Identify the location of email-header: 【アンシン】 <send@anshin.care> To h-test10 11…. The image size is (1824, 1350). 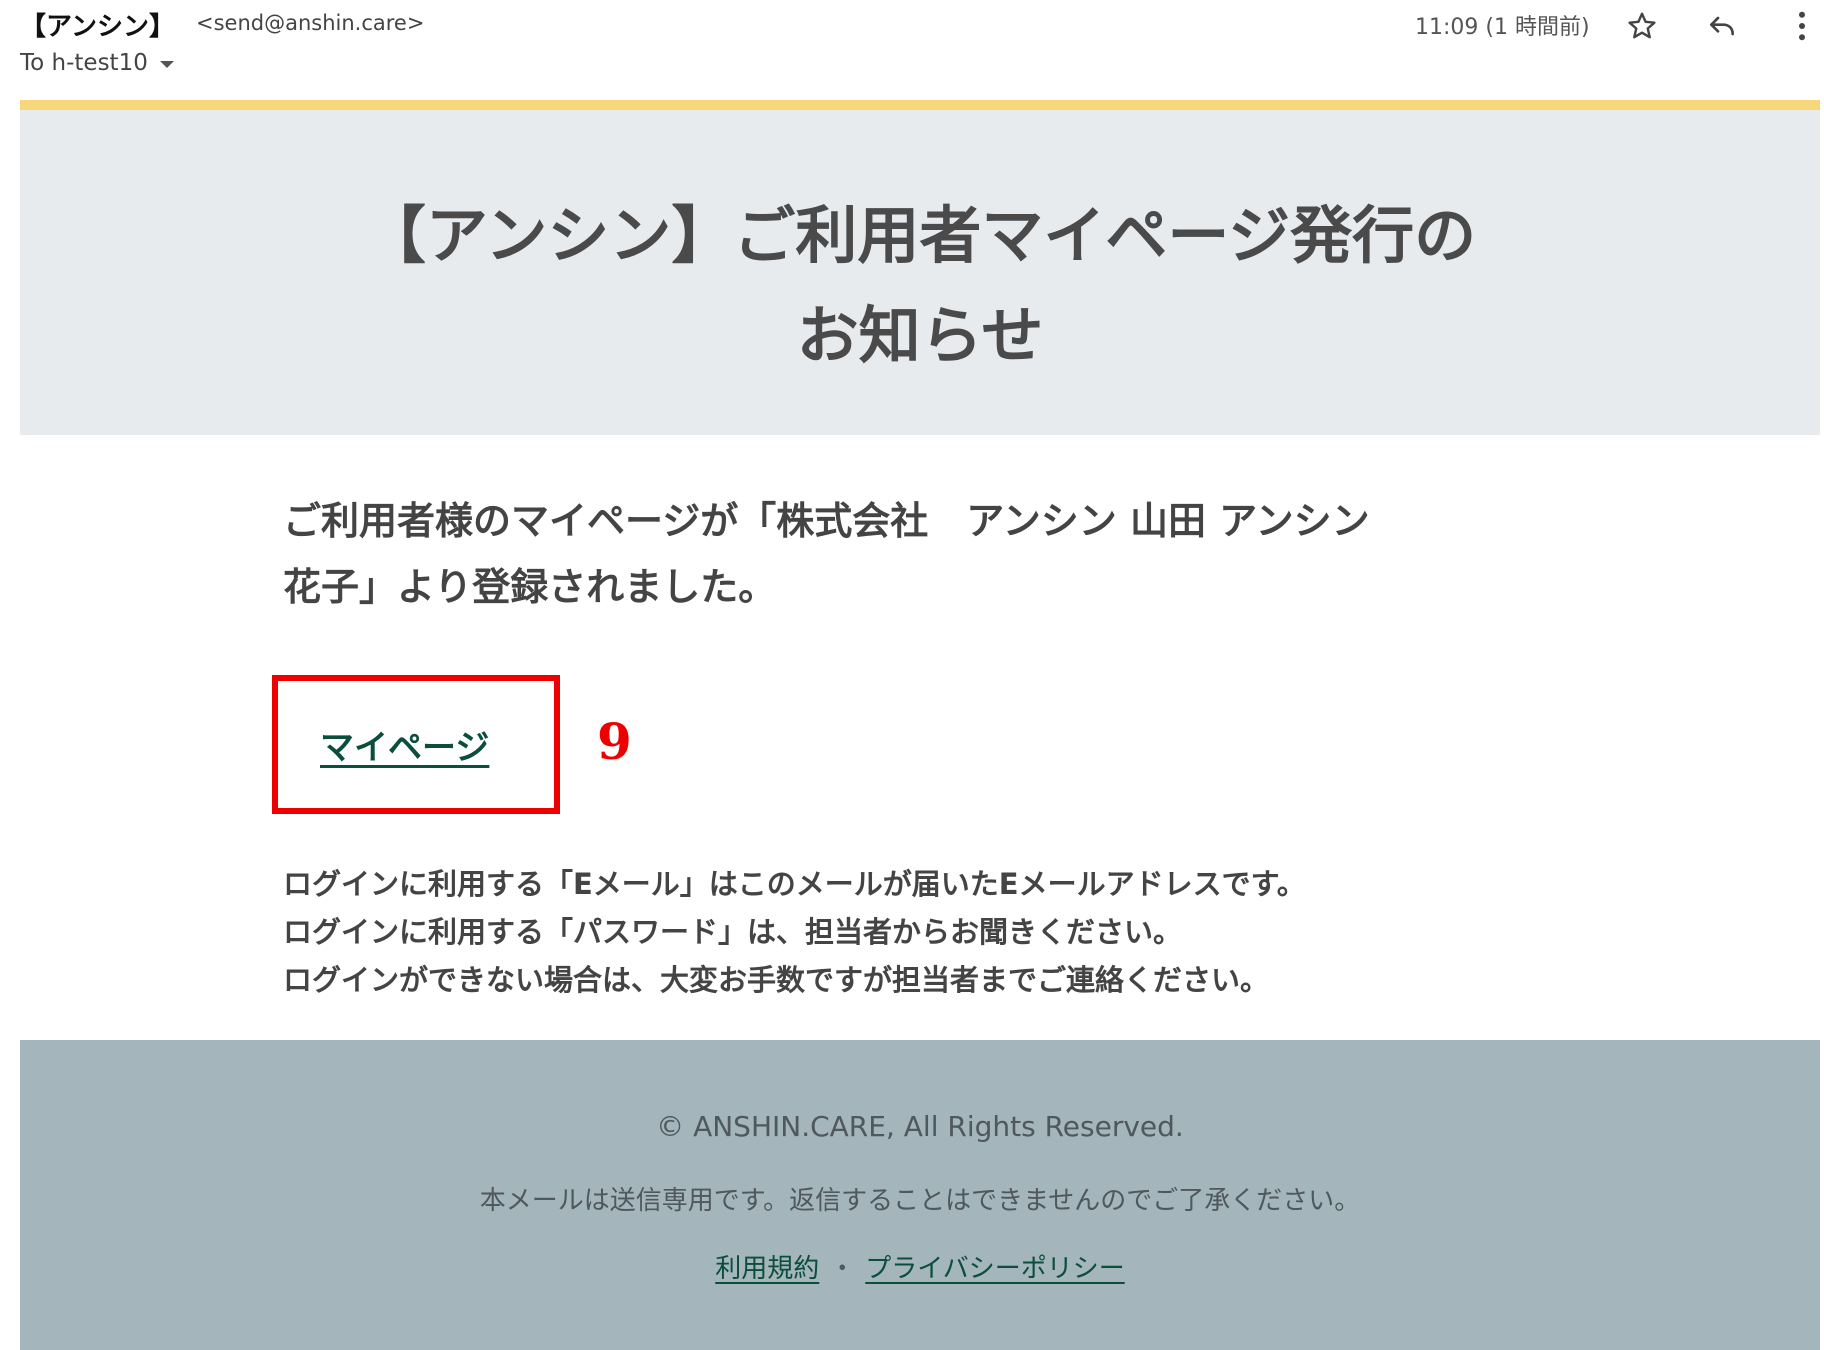
(912, 50).